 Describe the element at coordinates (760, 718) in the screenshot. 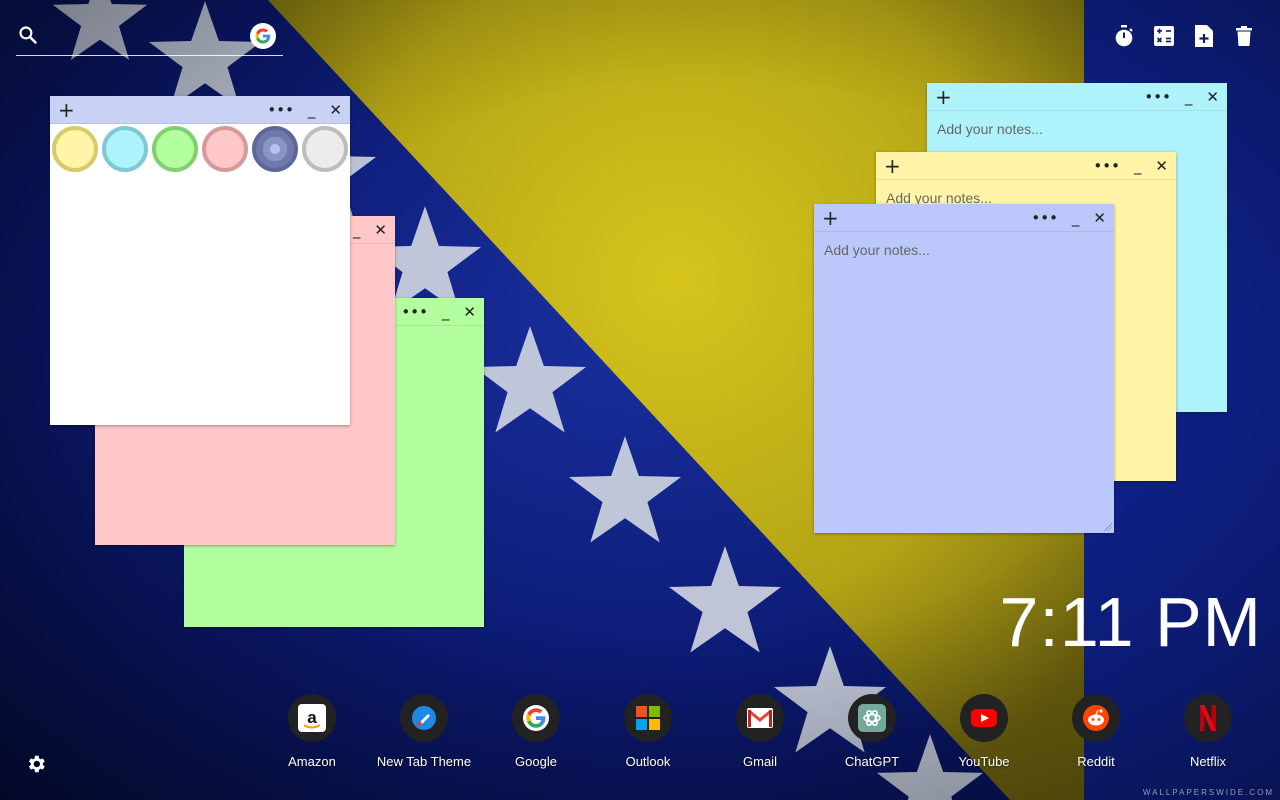

I see `gmail-icon` at that location.